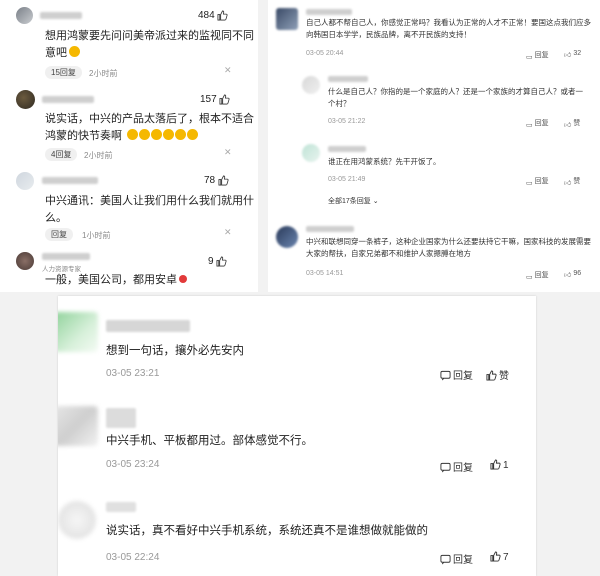  Describe the element at coordinates (63, 72) in the screenshot. I see `replies-button: 15回复` at that location.